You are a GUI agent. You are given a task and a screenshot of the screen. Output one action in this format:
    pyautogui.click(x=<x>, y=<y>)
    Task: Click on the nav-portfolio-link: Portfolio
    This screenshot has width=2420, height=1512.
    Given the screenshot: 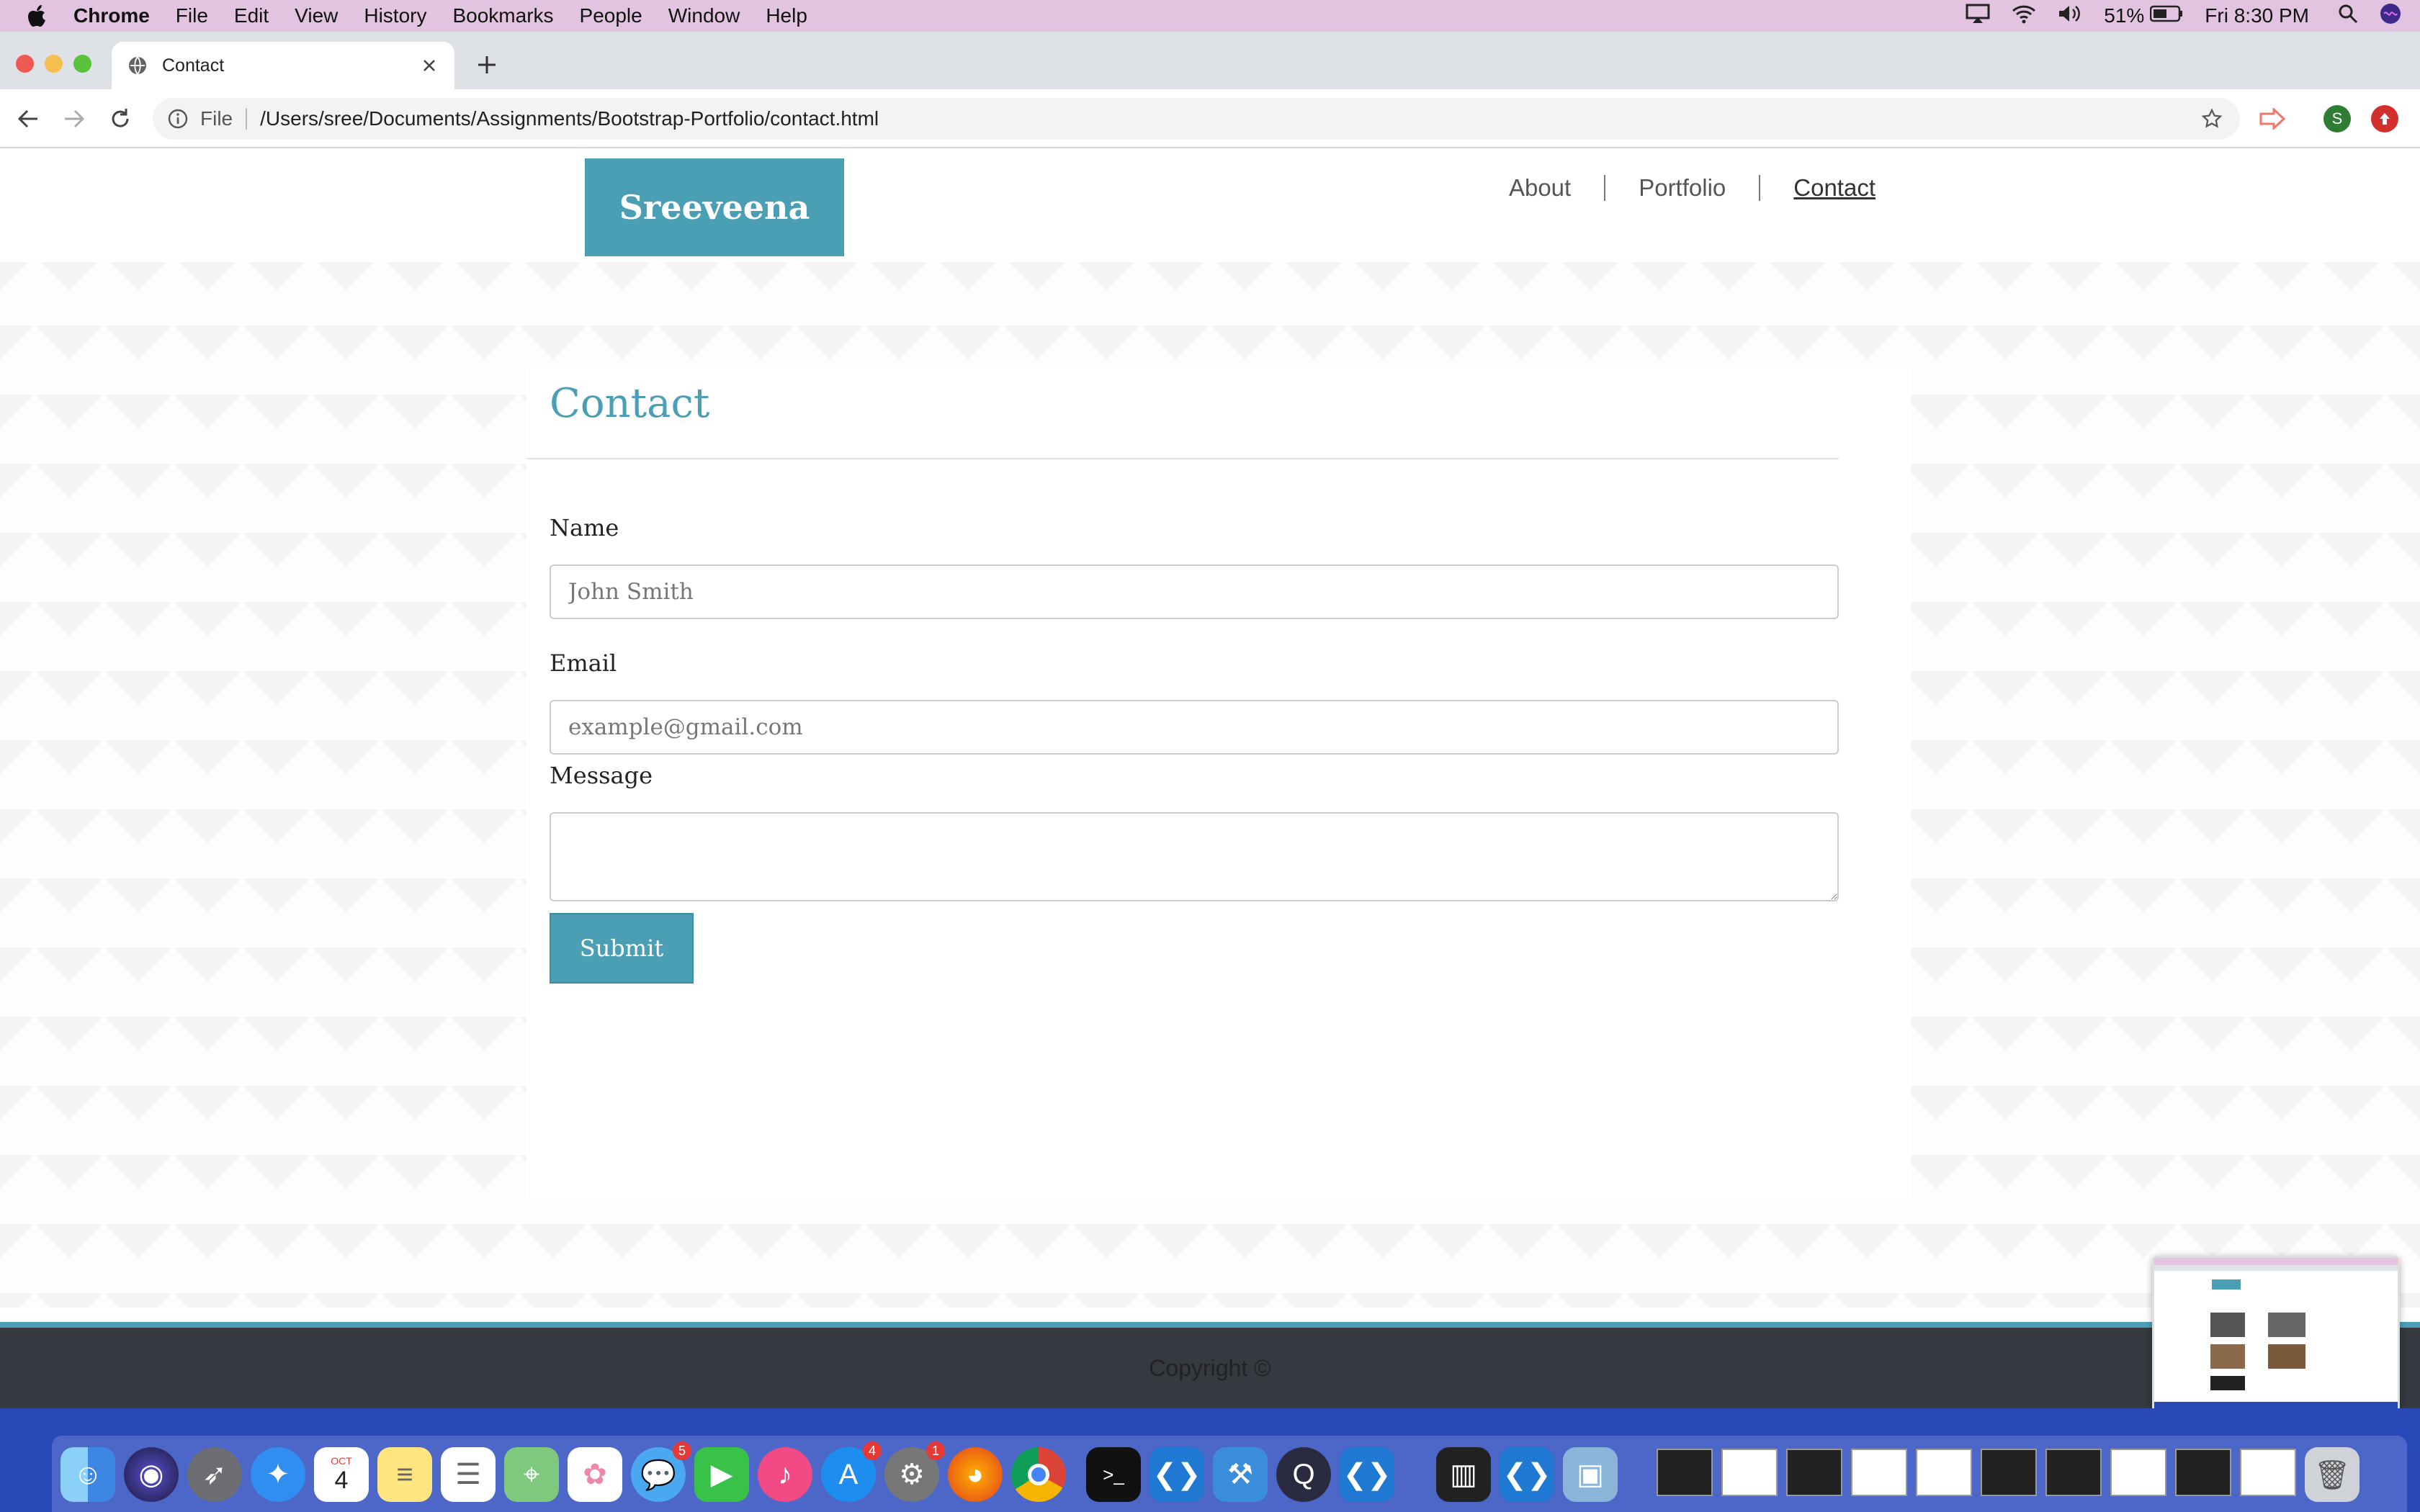 What is the action you would take?
    pyautogui.click(x=1683, y=188)
    